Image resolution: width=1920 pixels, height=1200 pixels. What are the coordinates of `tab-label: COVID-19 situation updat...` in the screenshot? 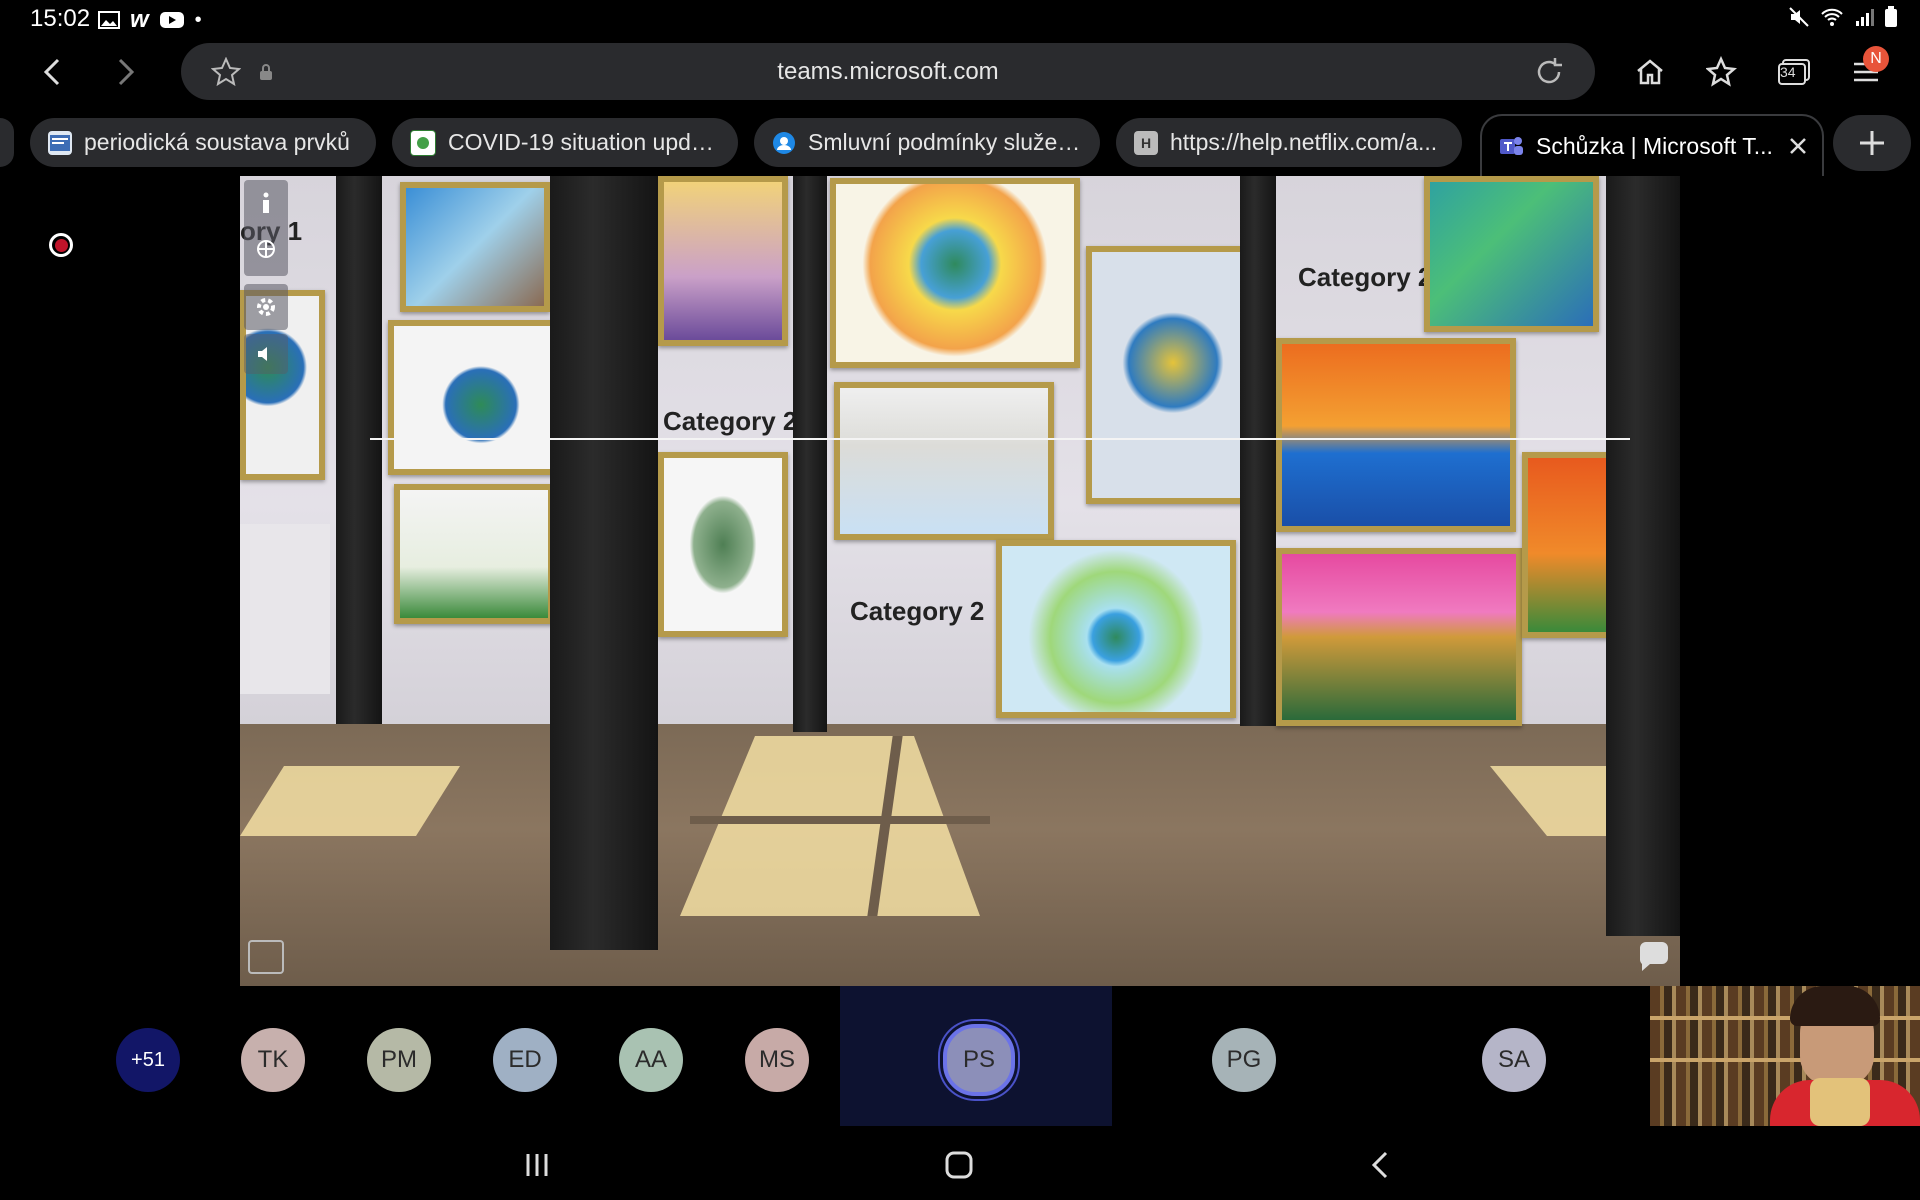 It's located at (584, 142).